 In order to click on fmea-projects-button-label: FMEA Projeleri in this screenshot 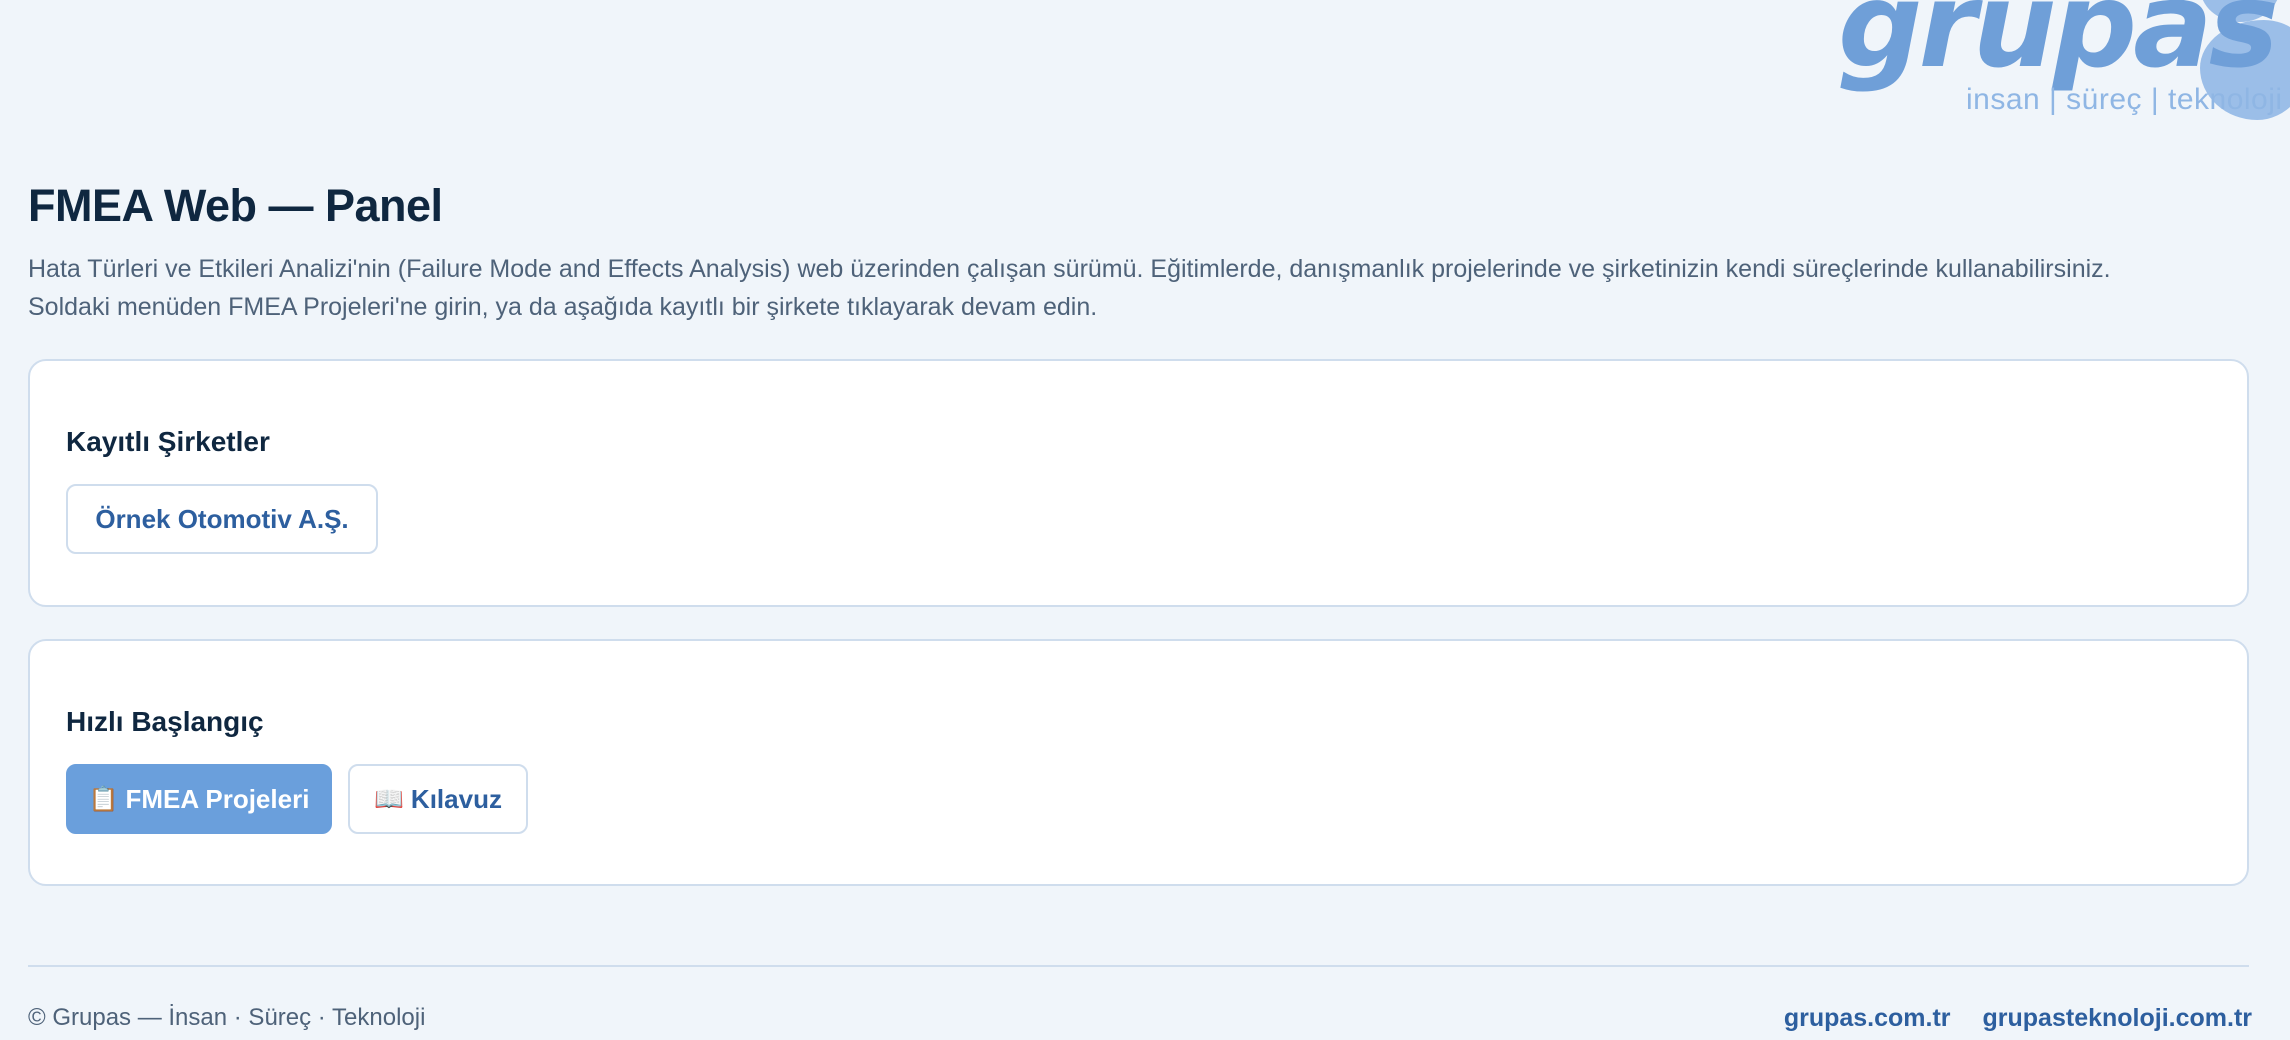, I will do `click(217, 798)`.